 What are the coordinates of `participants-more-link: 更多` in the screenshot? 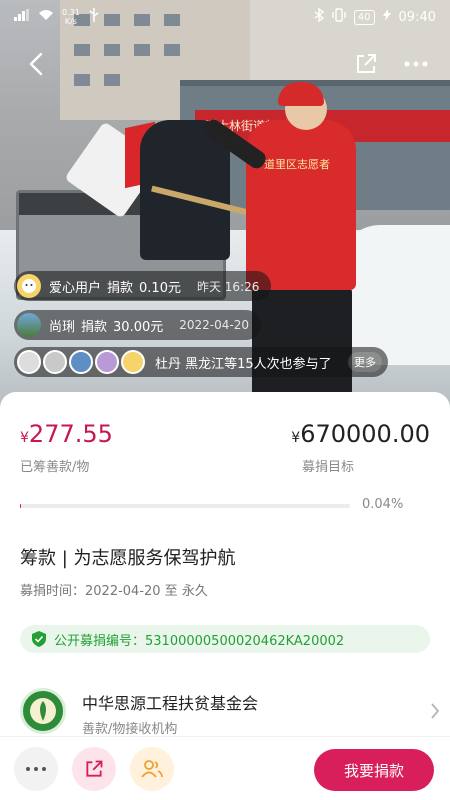 It's located at (365, 362).